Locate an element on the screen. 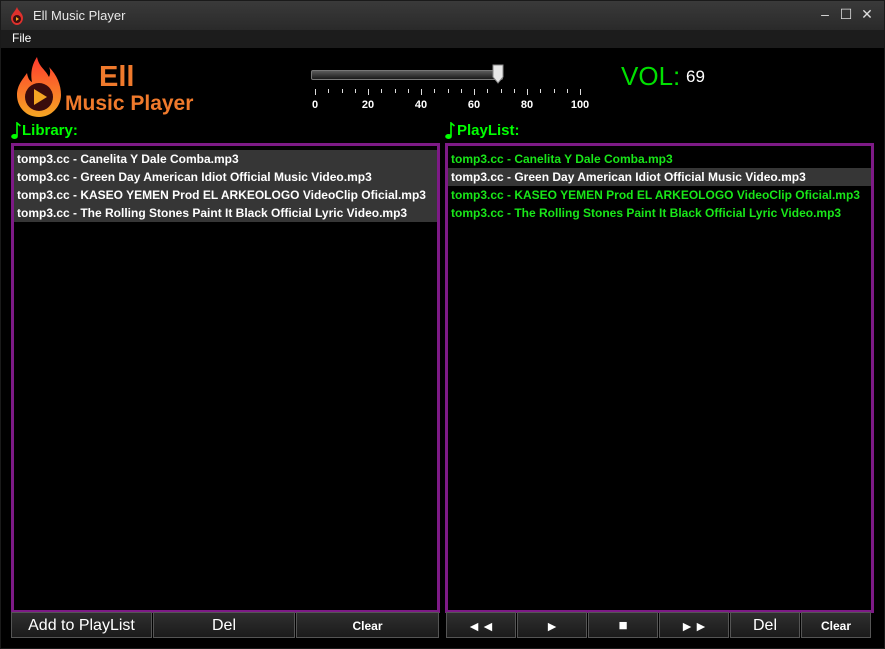 The image size is (885, 649). volume-tick-label: 100 is located at coordinates (580, 105).